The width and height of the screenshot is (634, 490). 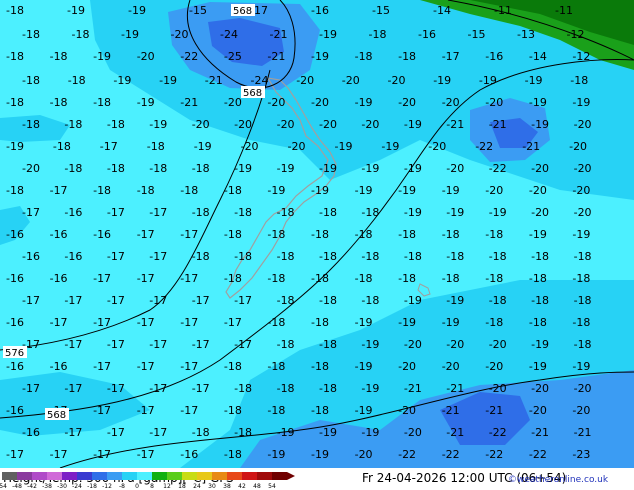 What do you see at coordinates (558, 480) in the screenshot?
I see `credit-link: ©weatheronline.co.uk` at bounding box center [558, 480].